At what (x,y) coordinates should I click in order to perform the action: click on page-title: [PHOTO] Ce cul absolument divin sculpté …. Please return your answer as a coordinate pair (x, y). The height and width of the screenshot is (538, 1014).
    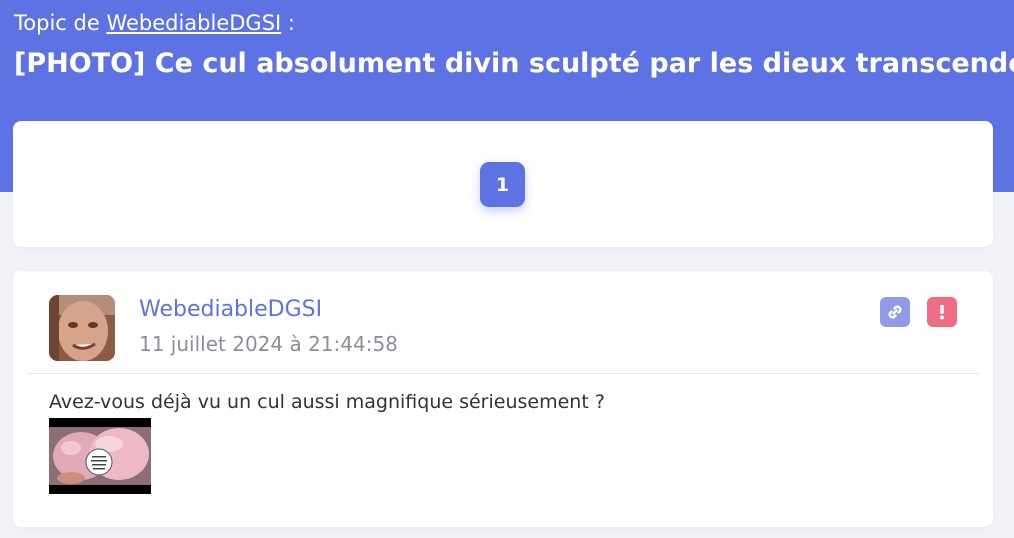
    Looking at the image, I should click on (514, 63).